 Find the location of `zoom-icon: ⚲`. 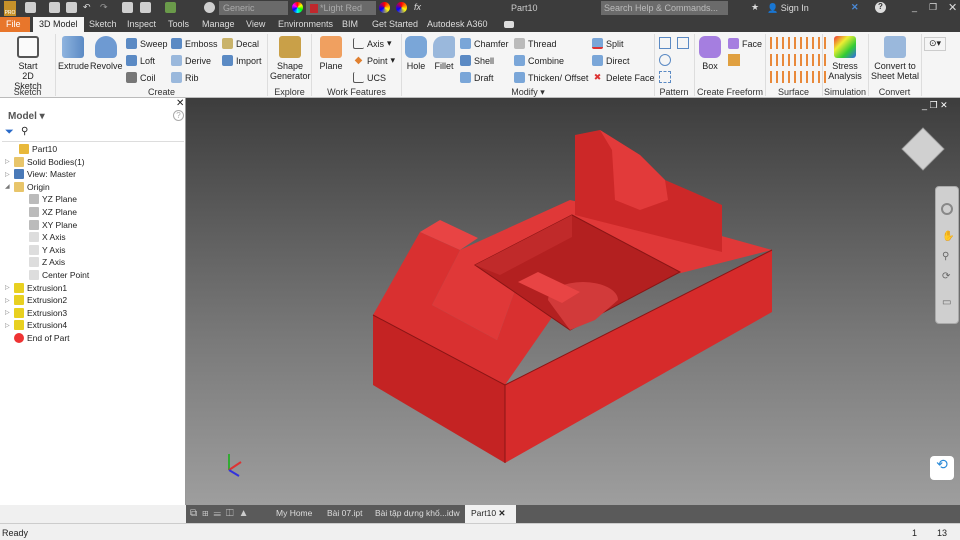

zoom-icon: ⚲ is located at coordinates (945, 256).